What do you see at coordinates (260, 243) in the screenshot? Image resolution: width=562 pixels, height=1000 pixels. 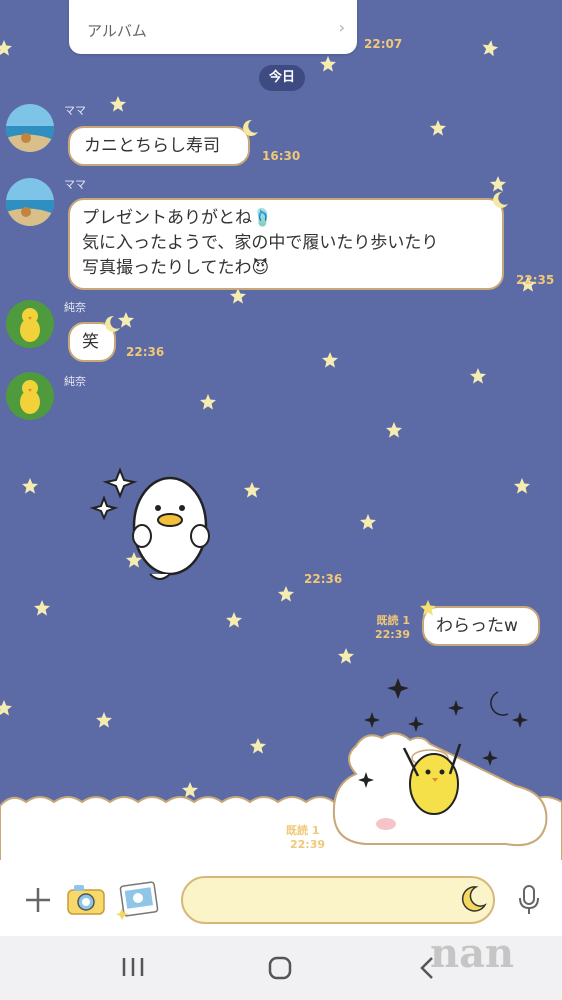 I see `message-text: 気に入ったようで、家の中で履いたり歩いたり` at bounding box center [260, 243].